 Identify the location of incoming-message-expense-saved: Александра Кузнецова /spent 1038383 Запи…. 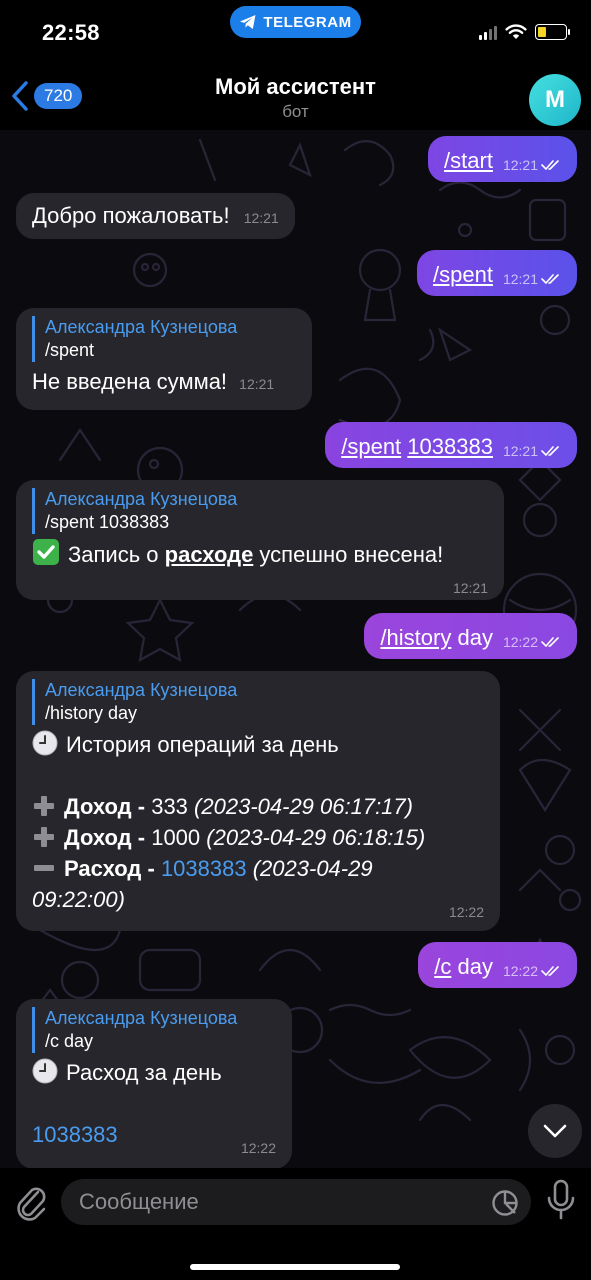
(260, 540).